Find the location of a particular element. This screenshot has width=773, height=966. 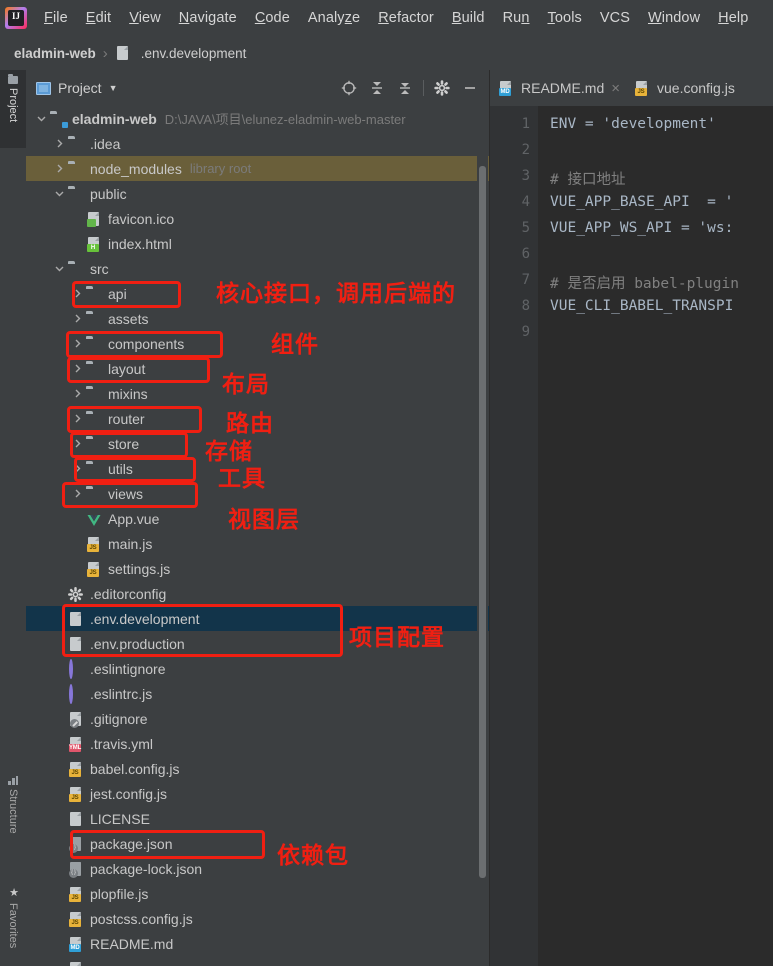

tree-row-postcss-config-js: JS postcss.config.js is located at coordinates (258, 918).